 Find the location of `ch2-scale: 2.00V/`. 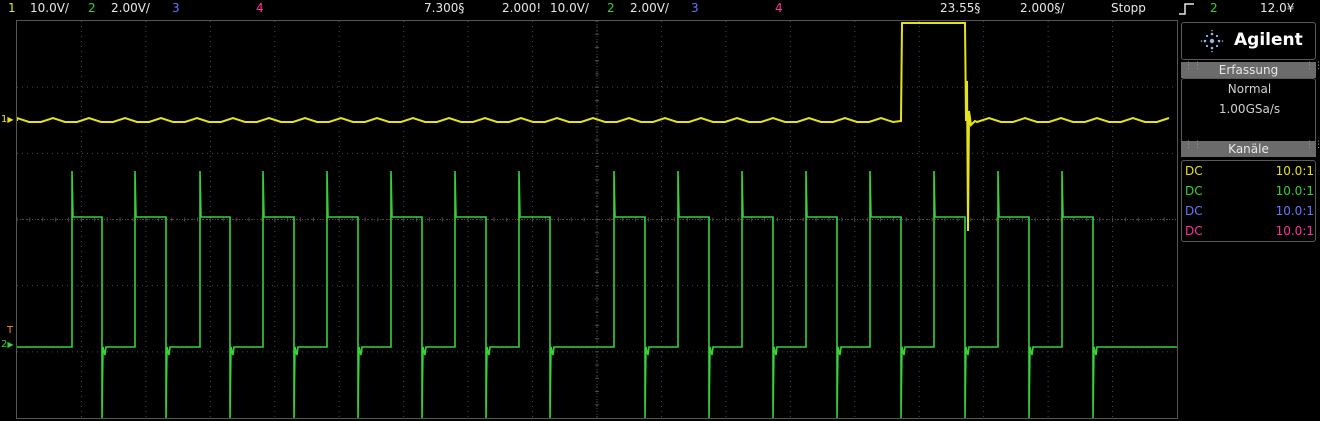

ch2-scale: 2.00V/ is located at coordinates (130, 8).